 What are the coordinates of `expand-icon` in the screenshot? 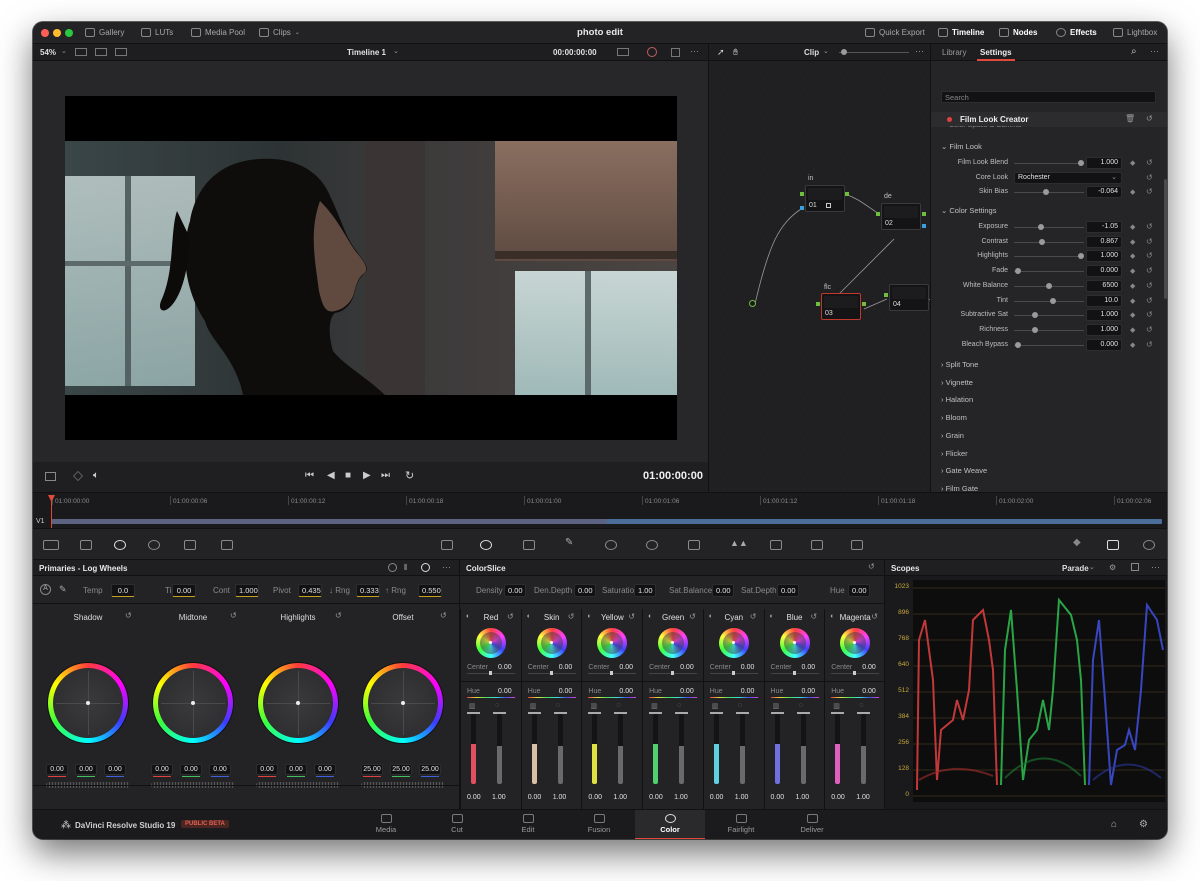 It's located at (1135, 567).